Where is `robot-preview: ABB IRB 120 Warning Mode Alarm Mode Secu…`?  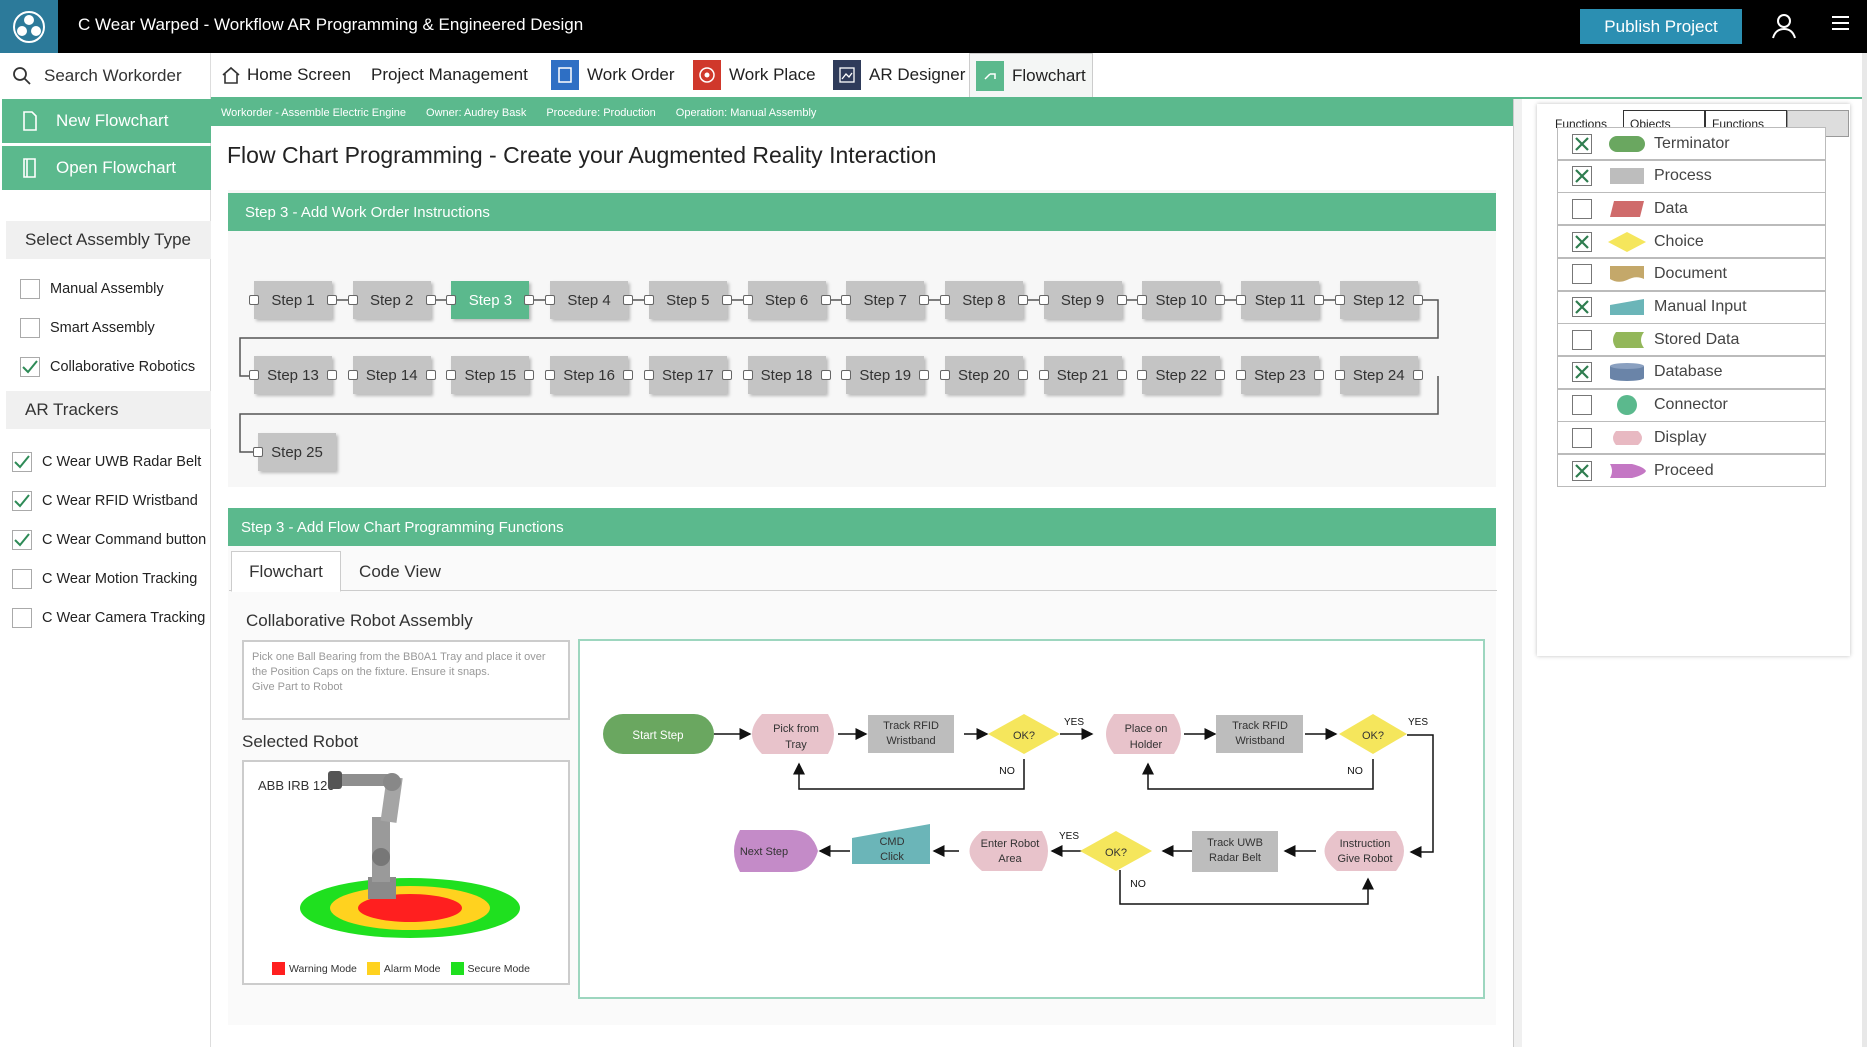
robot-preview: ABB IRB 120 Warning Mode Alarm Mode Secu… is located at coordinates (406, 872).